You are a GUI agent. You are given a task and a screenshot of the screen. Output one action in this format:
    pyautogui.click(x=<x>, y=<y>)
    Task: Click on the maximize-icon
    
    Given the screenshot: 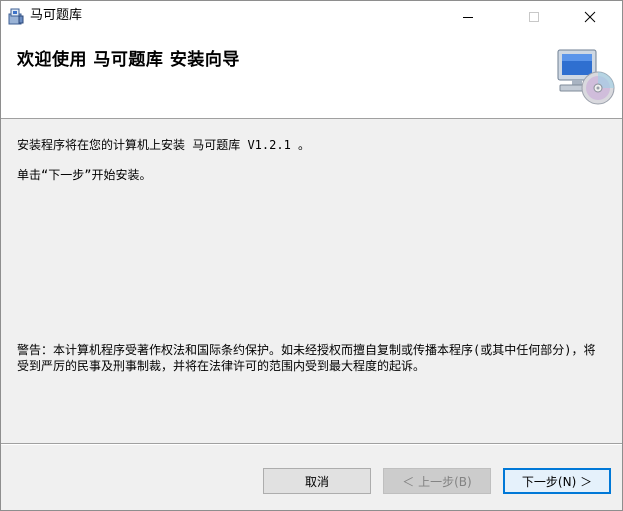 What is the action you would take?
    pyautogui.click(x=534, y=16)
    